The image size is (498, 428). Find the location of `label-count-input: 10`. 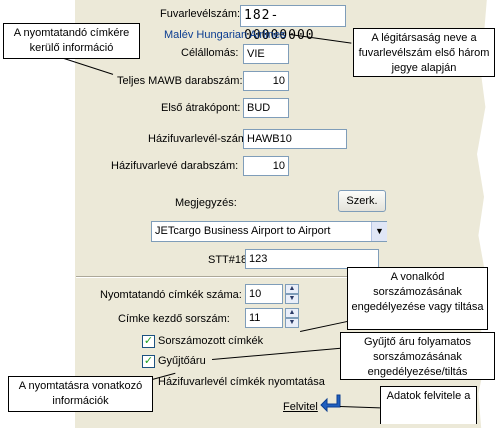

label-count-input: 10 is located at coordinates (264, 294).